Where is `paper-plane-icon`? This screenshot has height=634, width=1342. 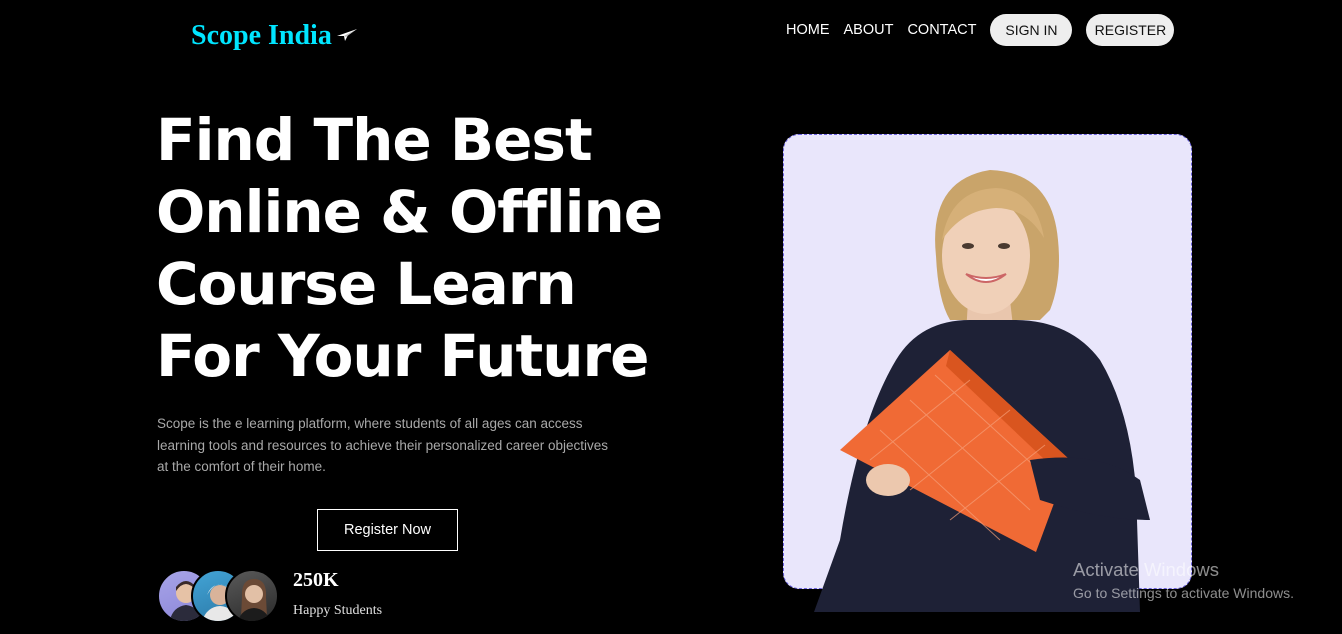
paper-plane-icon is located at coordinates (347, 37).